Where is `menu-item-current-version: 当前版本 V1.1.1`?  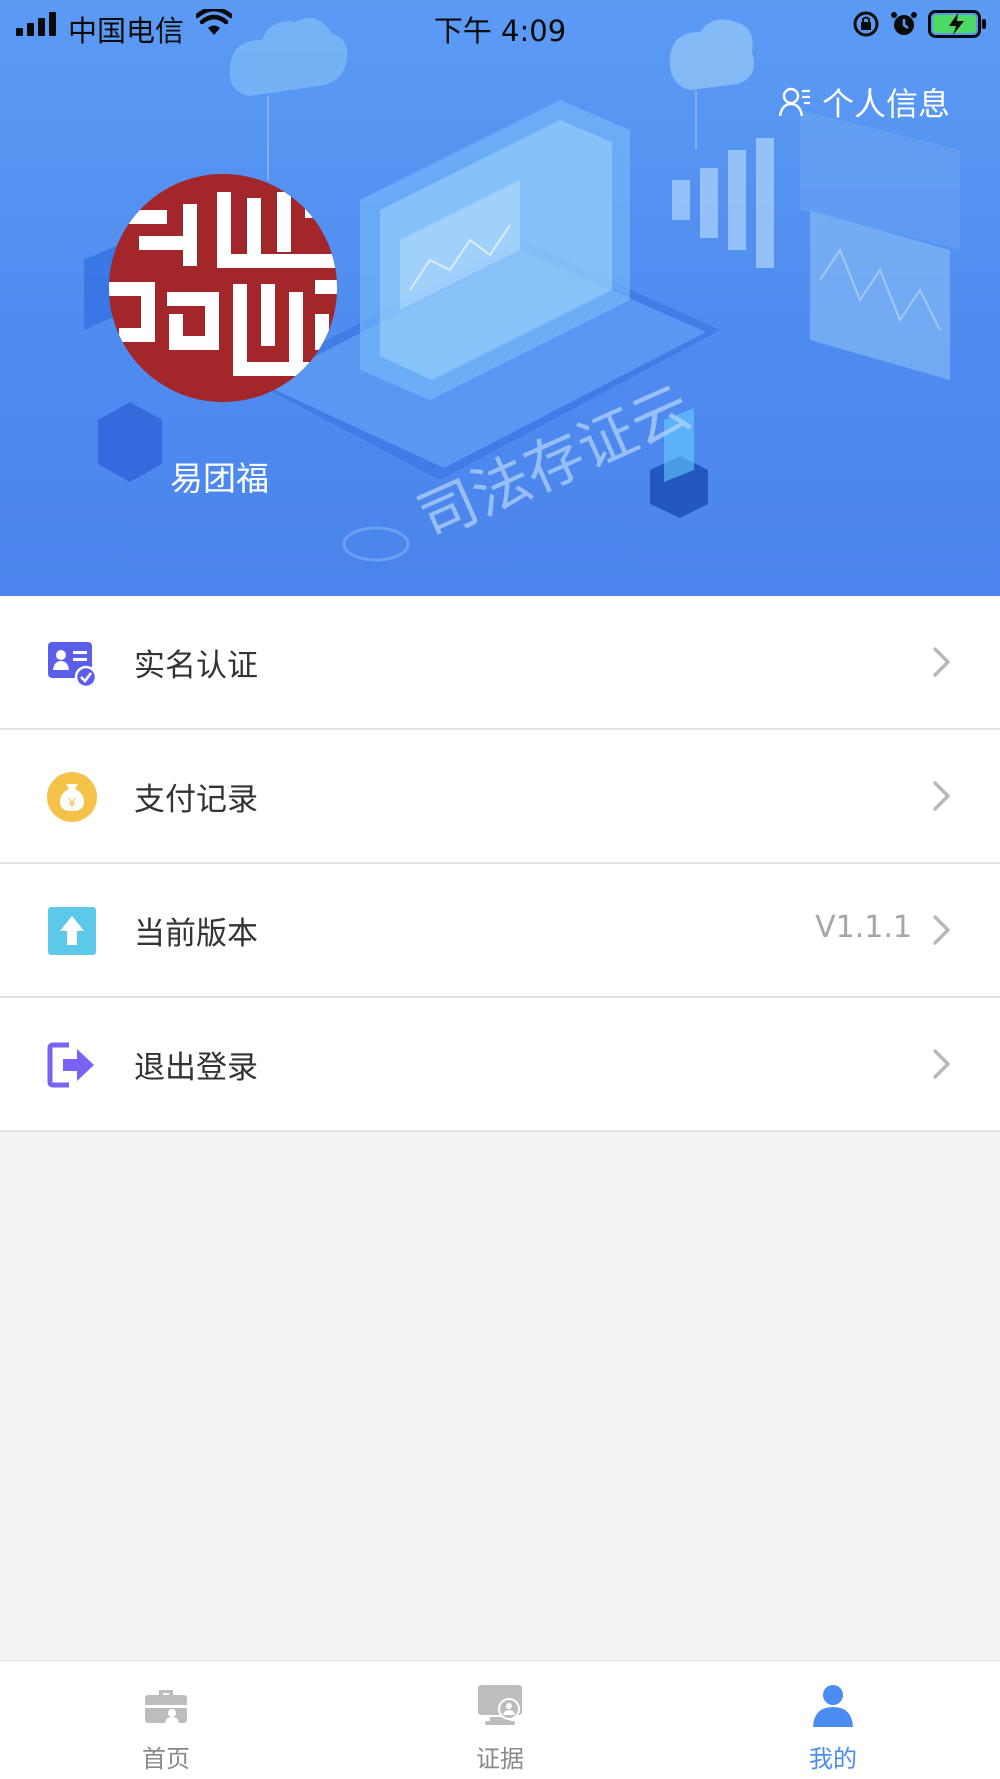 menu-item-current-version: 当前版本 V1.1.1 is located at coordinates (500, 931).